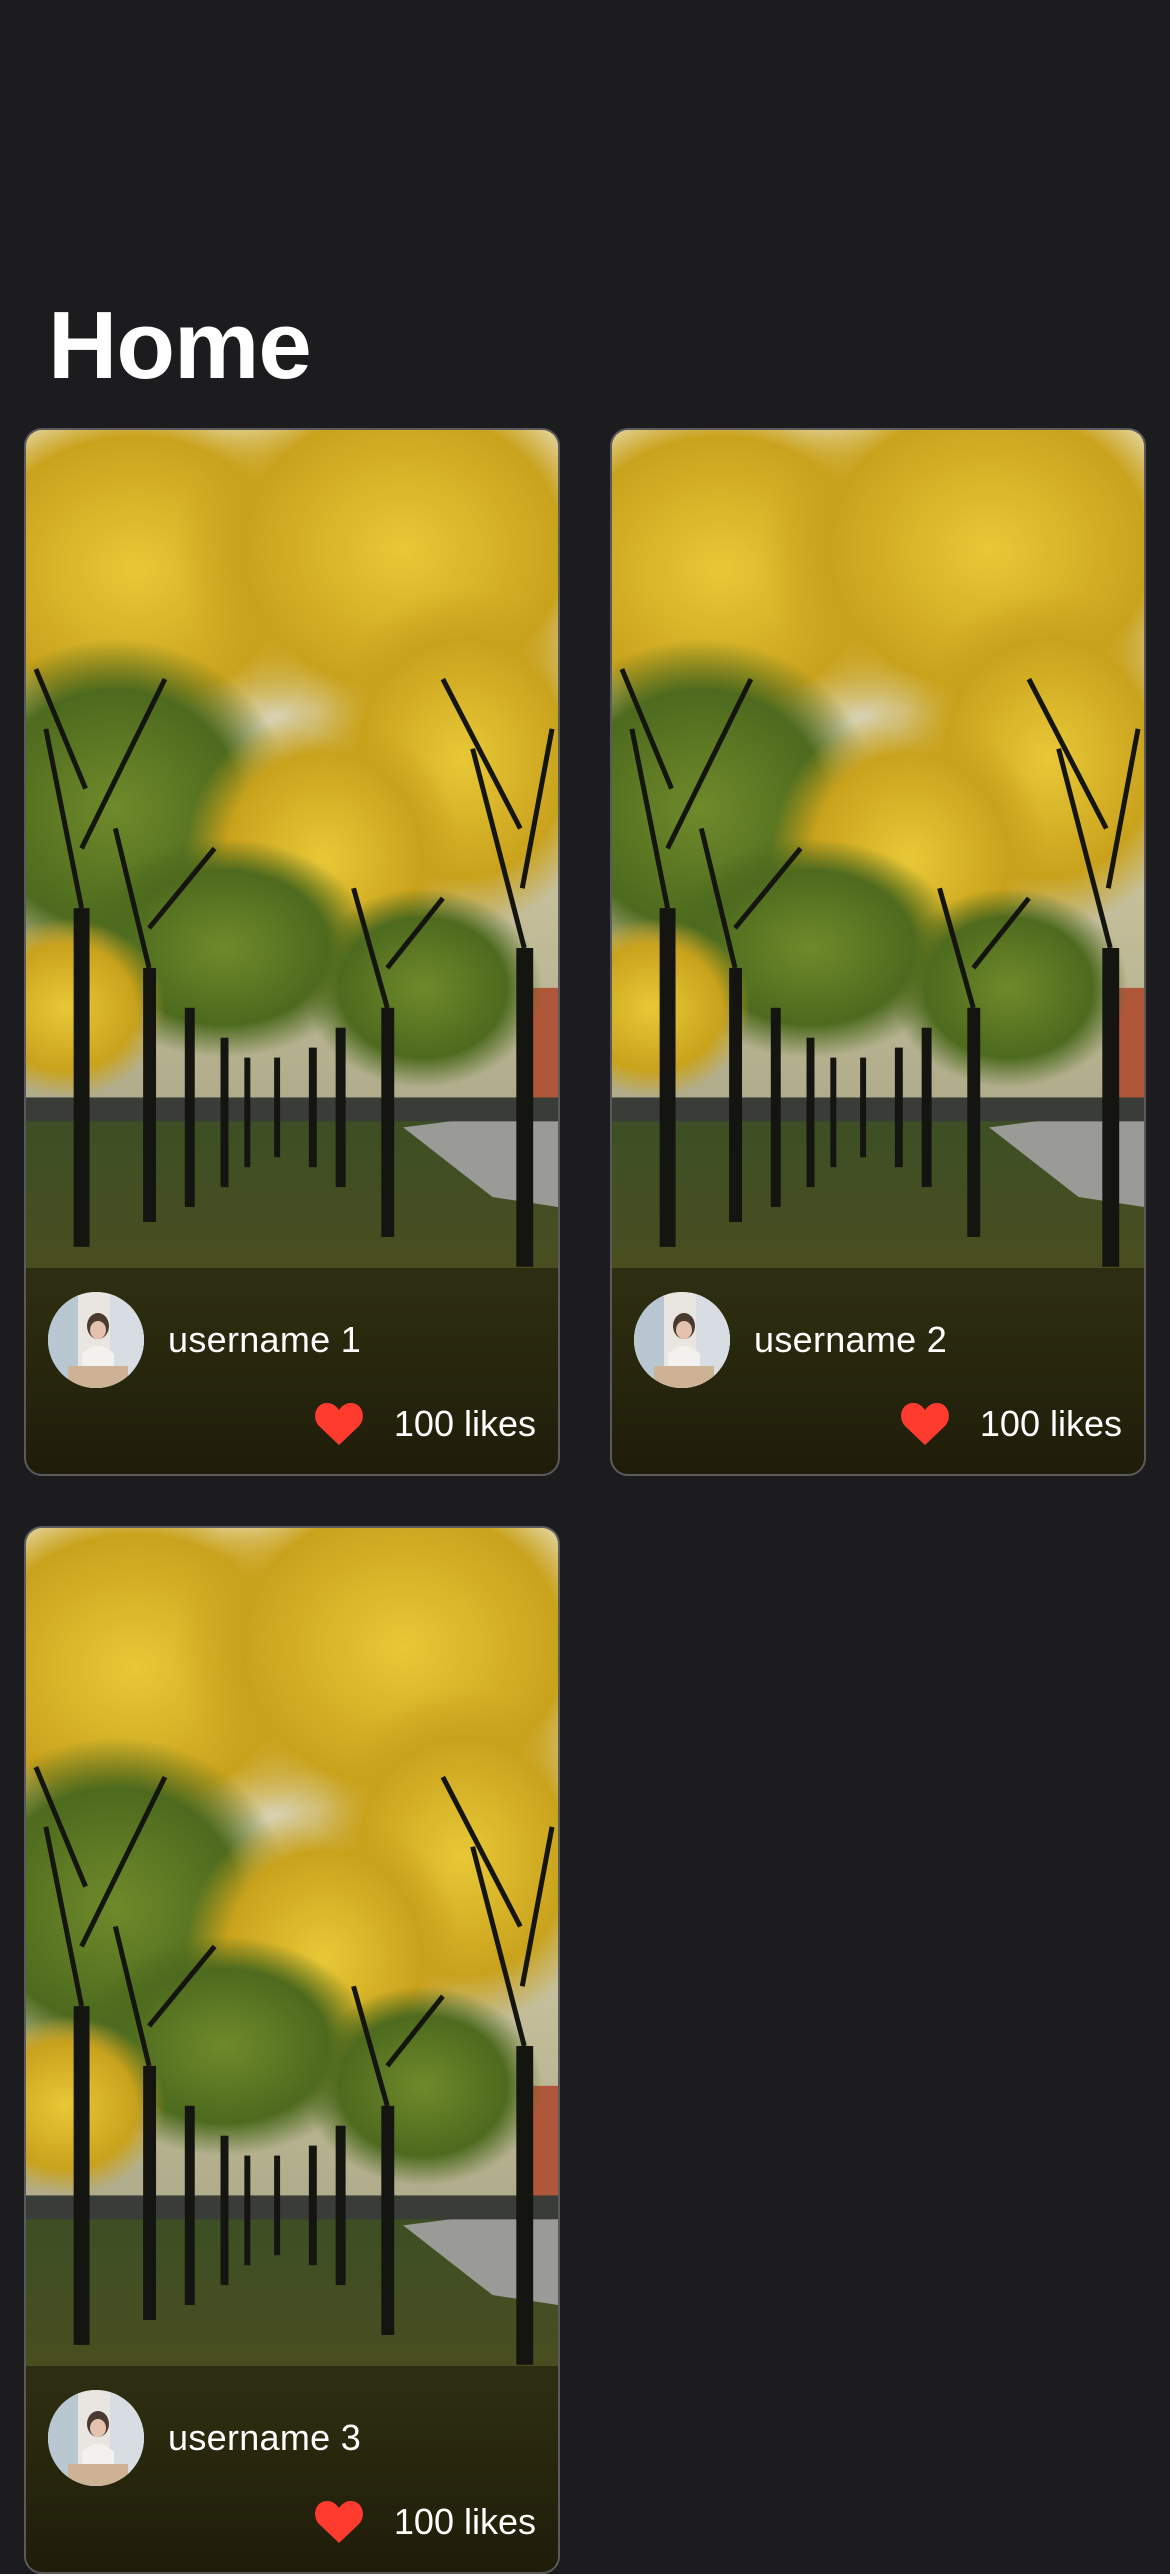 The image size is (1170, 2574). I want to click on username-label: username 3, so click(264, 2438).